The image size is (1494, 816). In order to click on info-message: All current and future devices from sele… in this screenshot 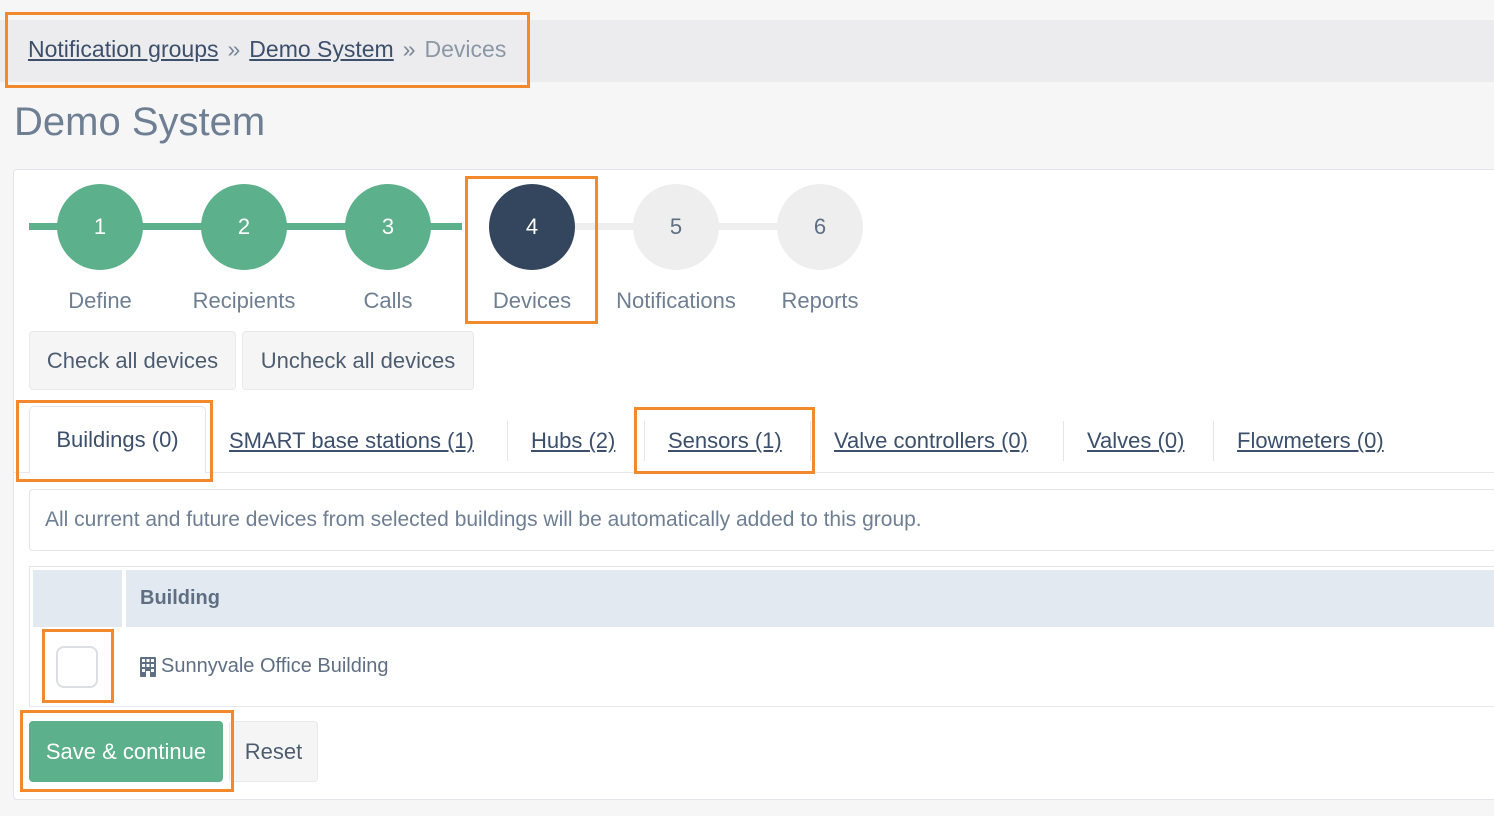, I will do `click(761, 520)`.